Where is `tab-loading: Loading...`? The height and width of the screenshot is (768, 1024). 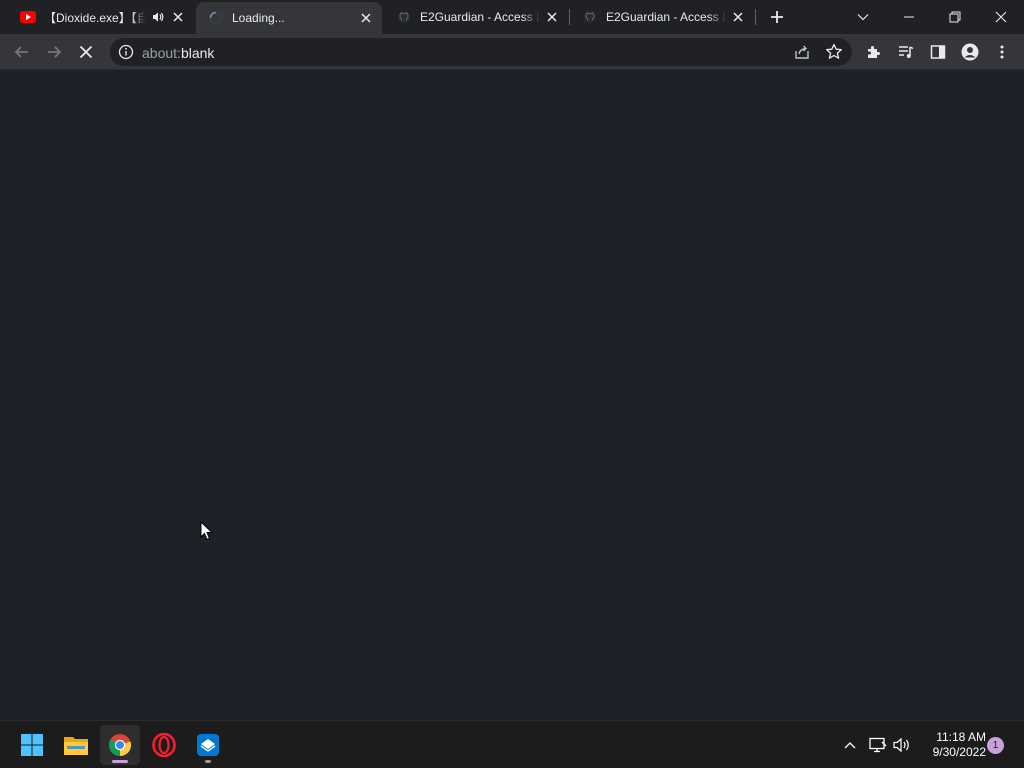
tab-loading: Loading... is located at coordinates (289, 18).